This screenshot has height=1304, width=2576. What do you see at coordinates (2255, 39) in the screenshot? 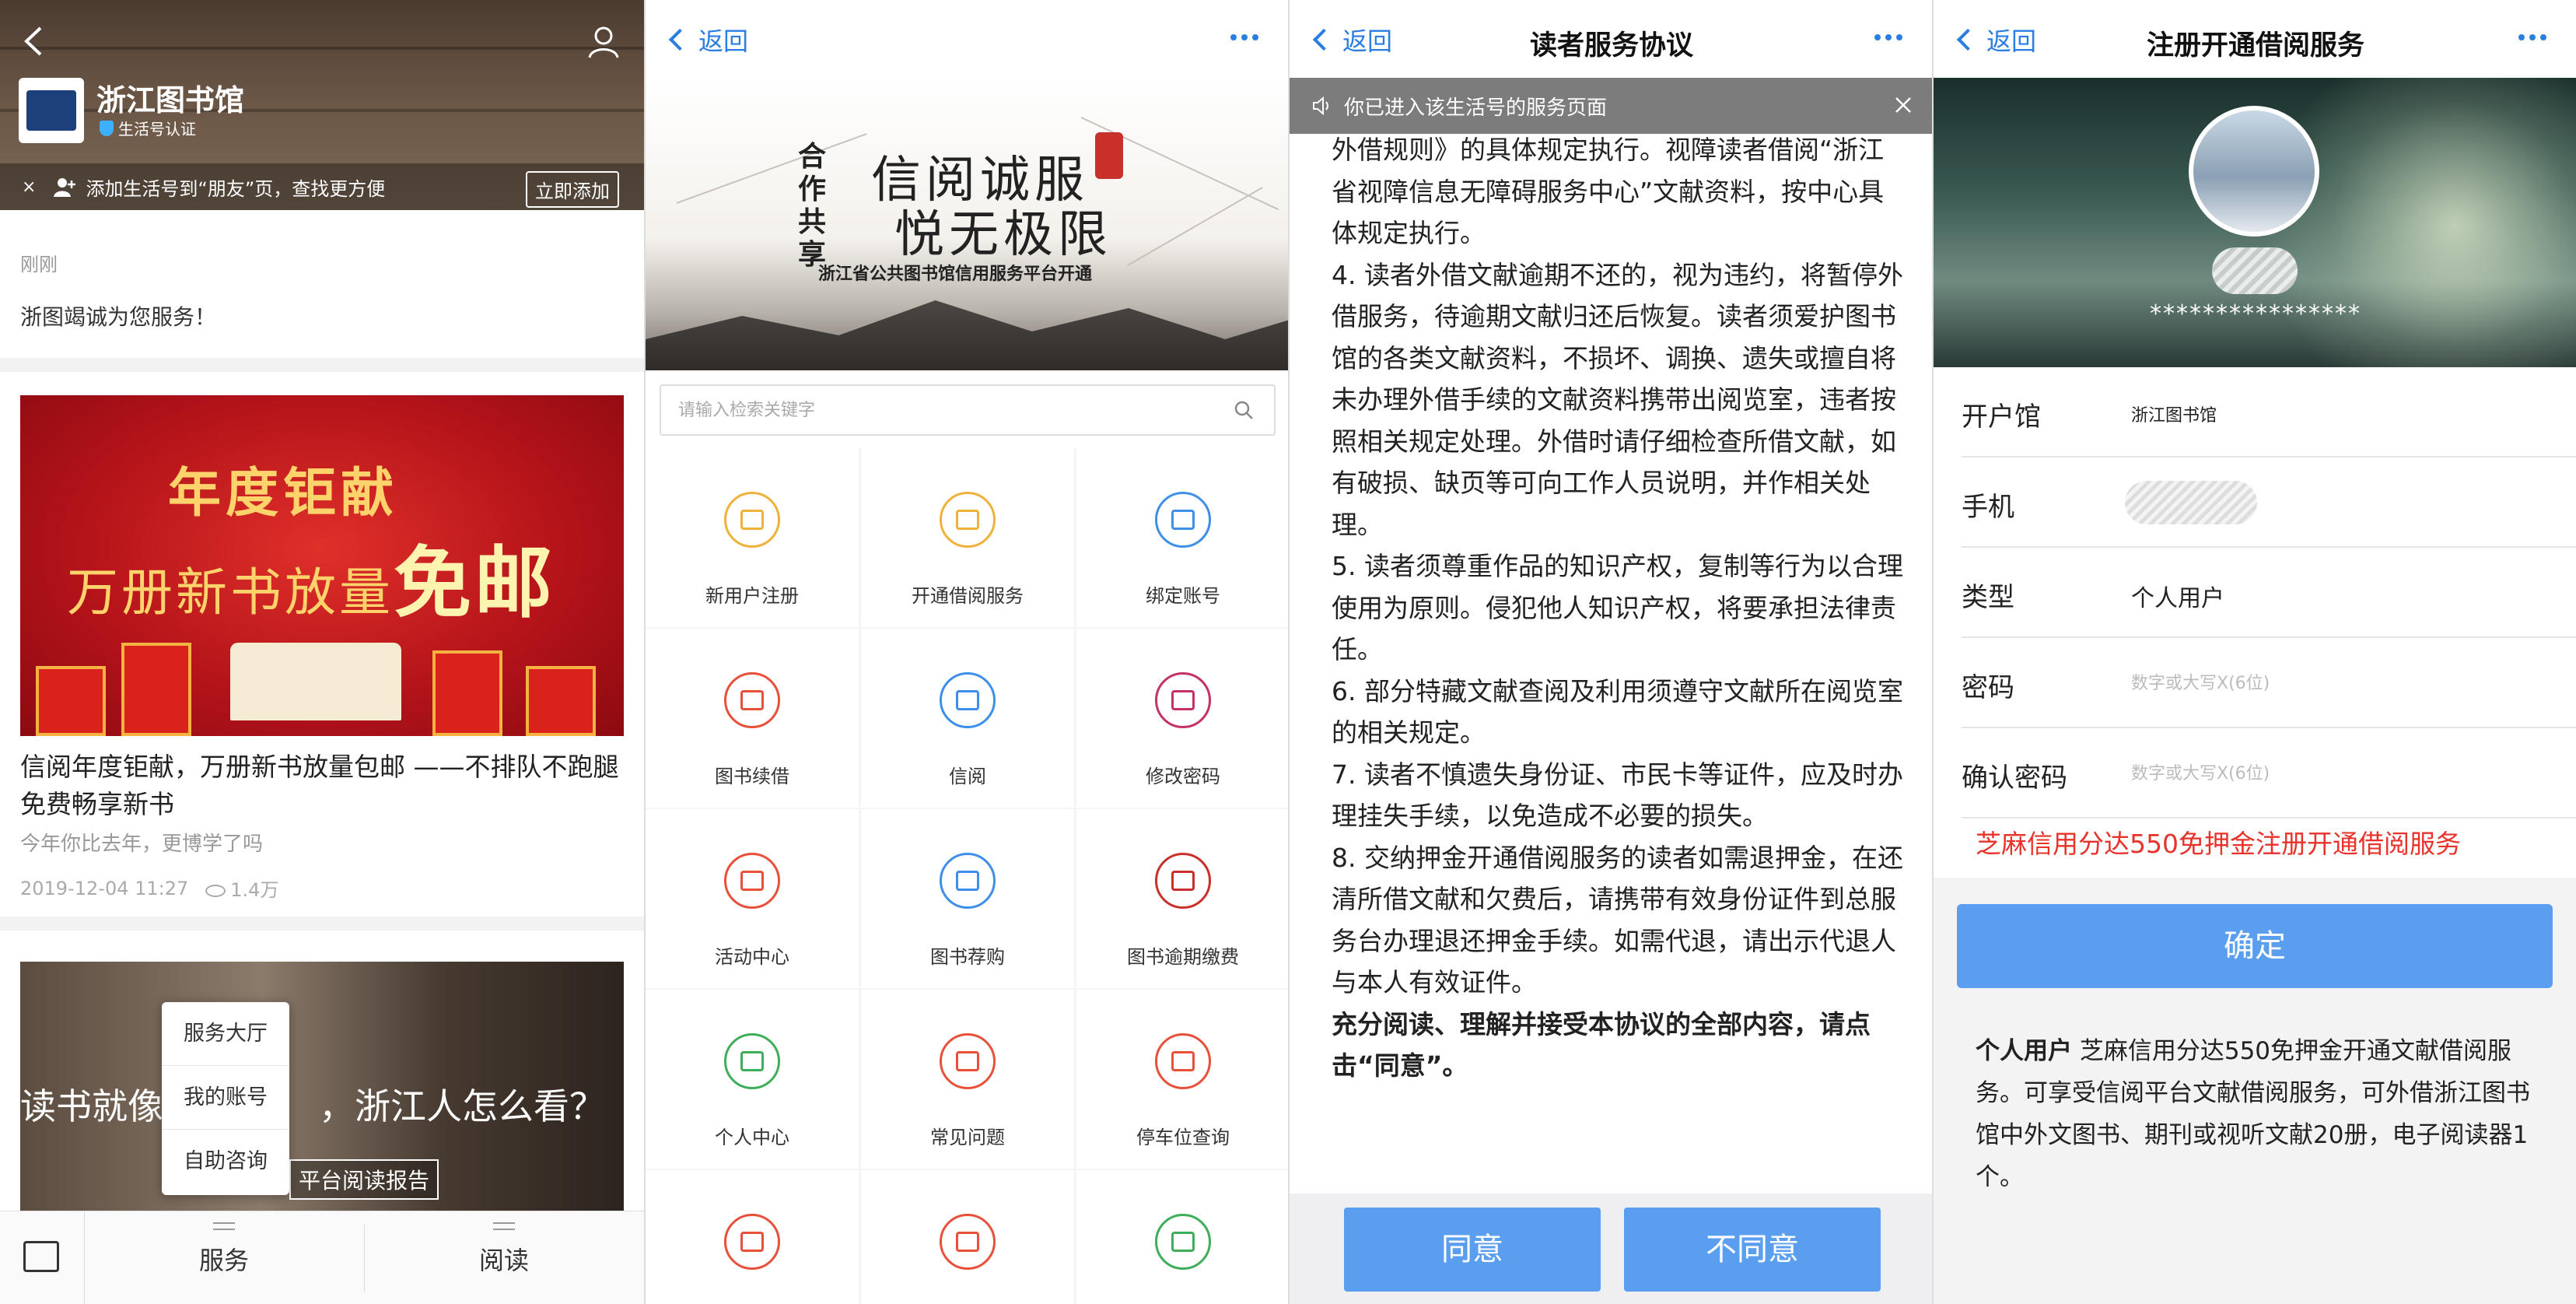
I see `nav-bar: 返回 注册开通借阅服务` at bounding box center [2255, 39].